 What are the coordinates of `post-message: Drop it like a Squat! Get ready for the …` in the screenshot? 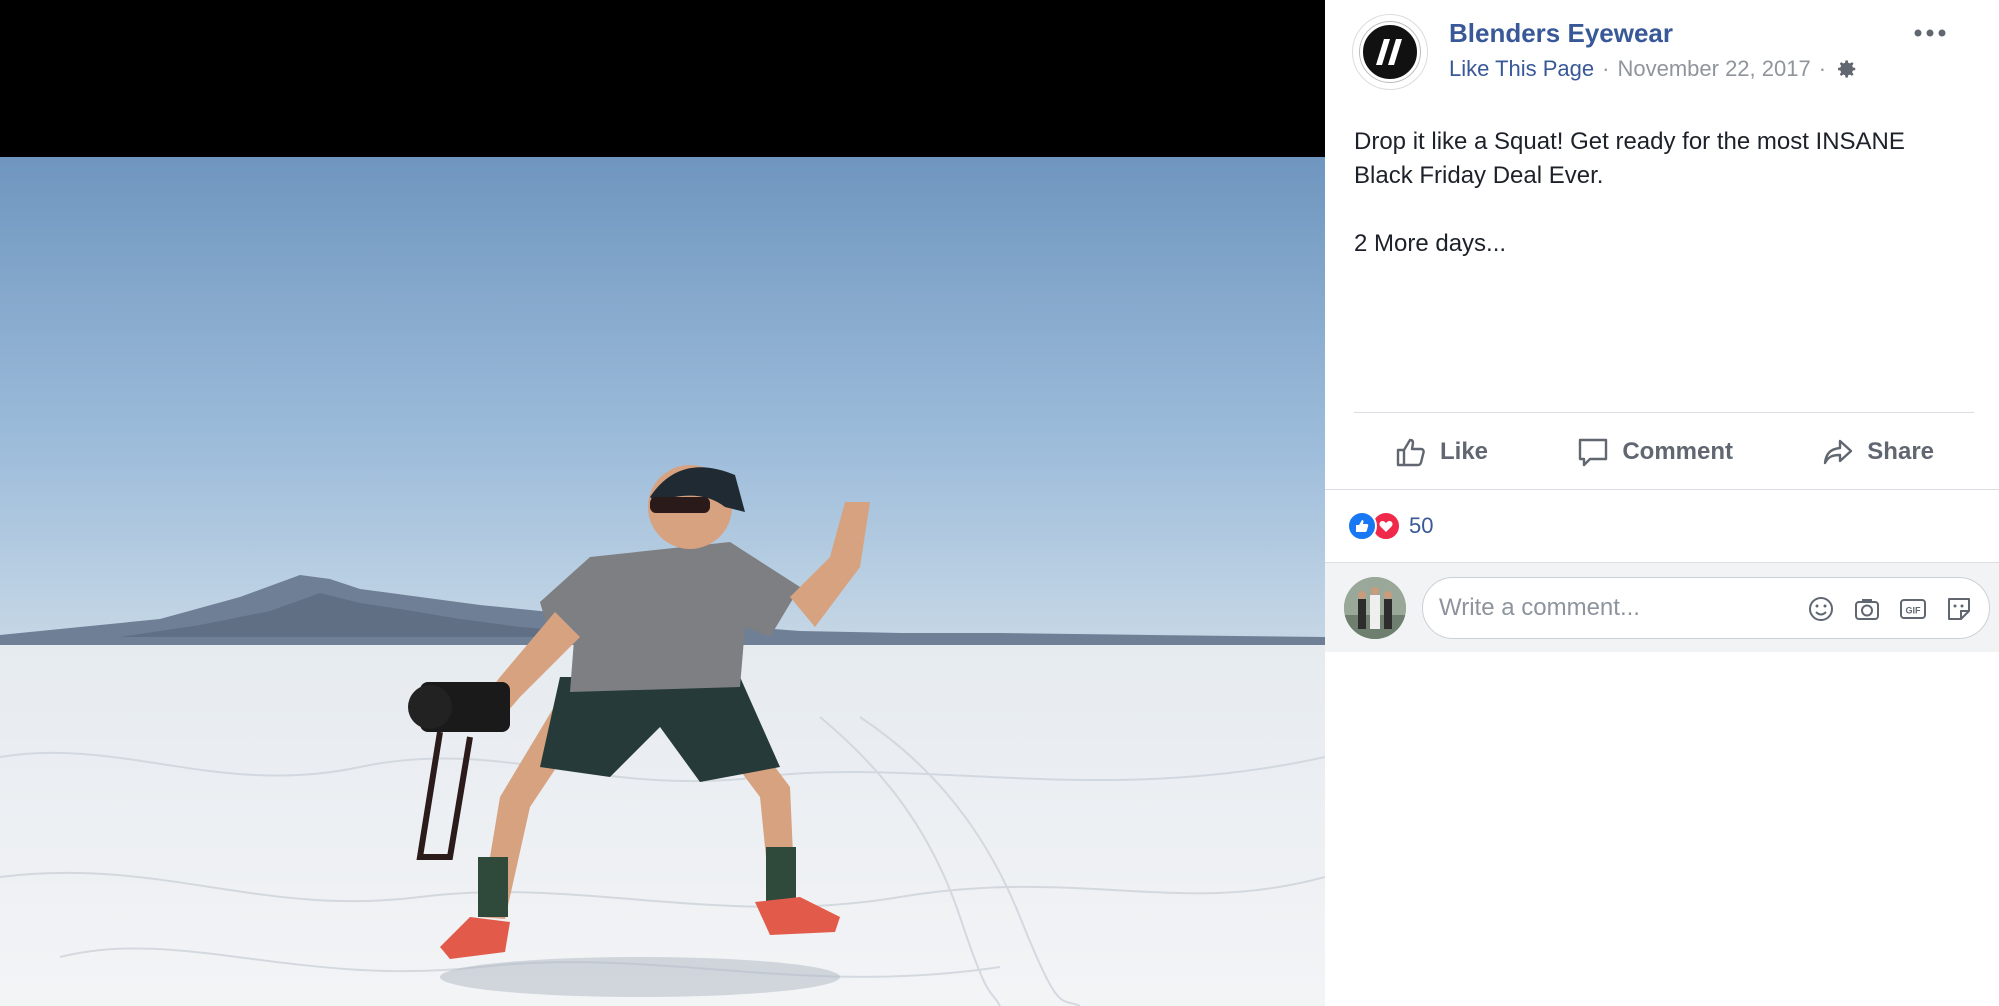 It's located at (1654, 210).